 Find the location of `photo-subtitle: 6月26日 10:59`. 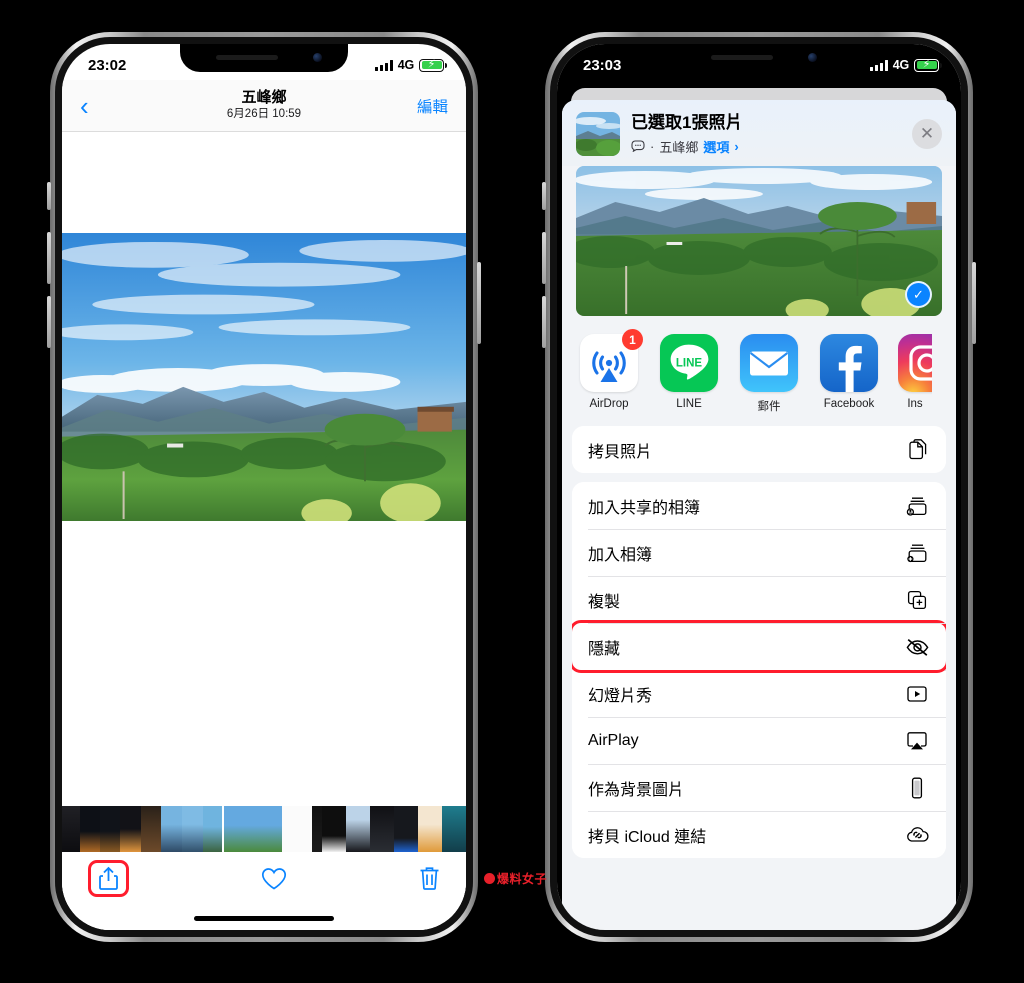

photo-subtitle: 6月26日 10:59 is located at coordinates (264, 113).